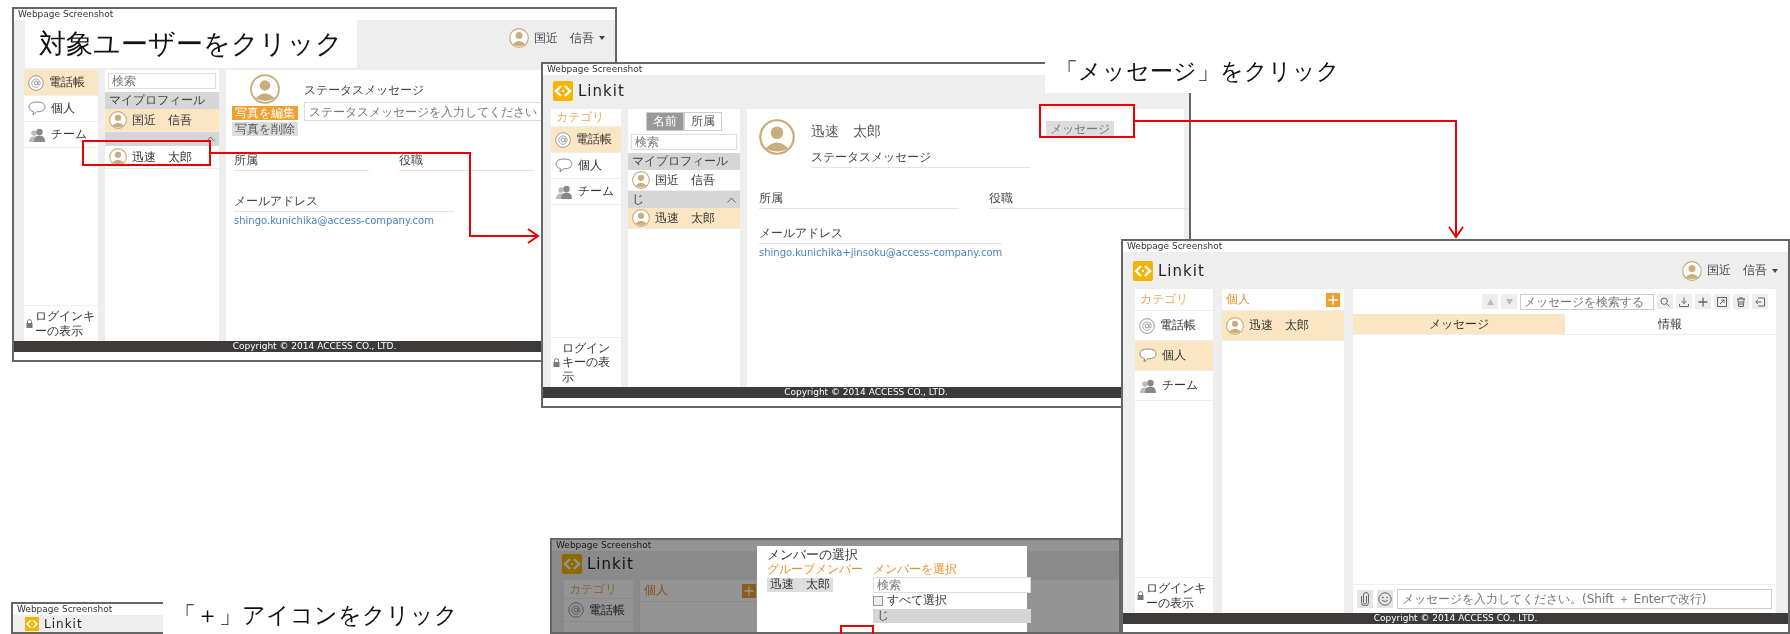 This screenshot has width=1790, height=634. I want to click on contact-name: 迅速 太郎, so click(846, 132).